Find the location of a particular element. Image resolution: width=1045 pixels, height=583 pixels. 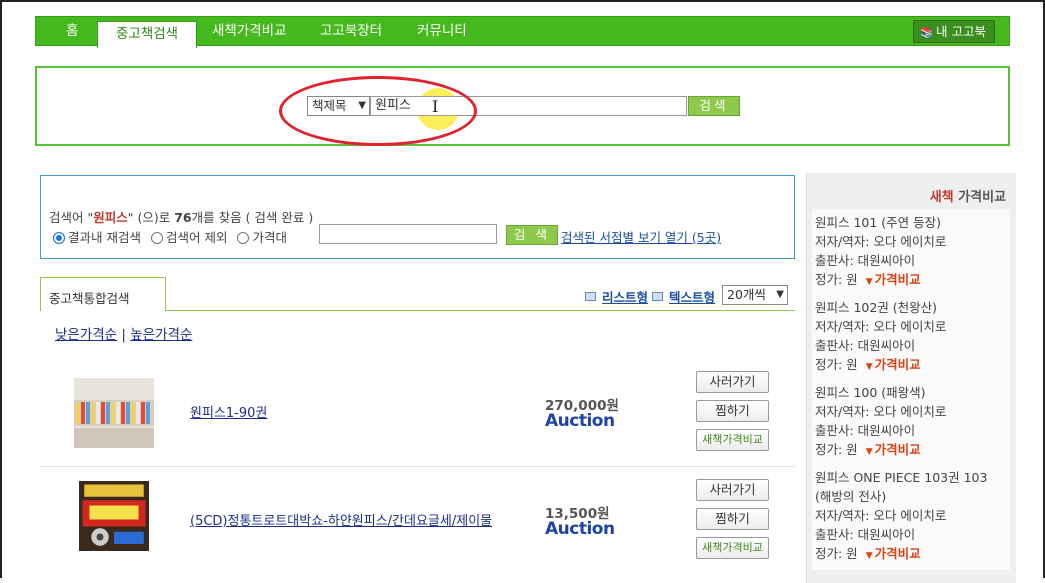

book-title: 원피스 101 (주연 등장) is located at coordinates (911, 222).